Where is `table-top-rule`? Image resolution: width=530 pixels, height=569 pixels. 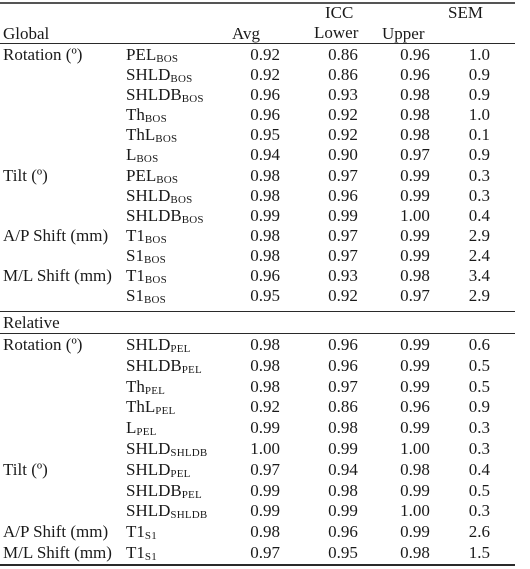
table-top-rule is located at coordinates (257, 3).